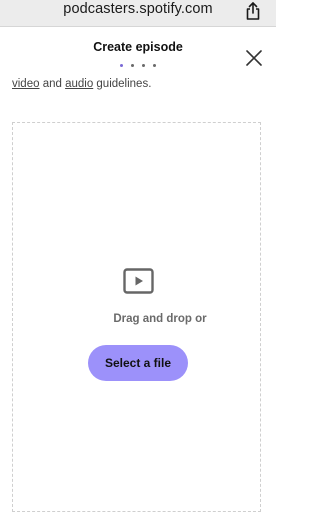  I want to click on page-title: Create episode, so click(138, 47).